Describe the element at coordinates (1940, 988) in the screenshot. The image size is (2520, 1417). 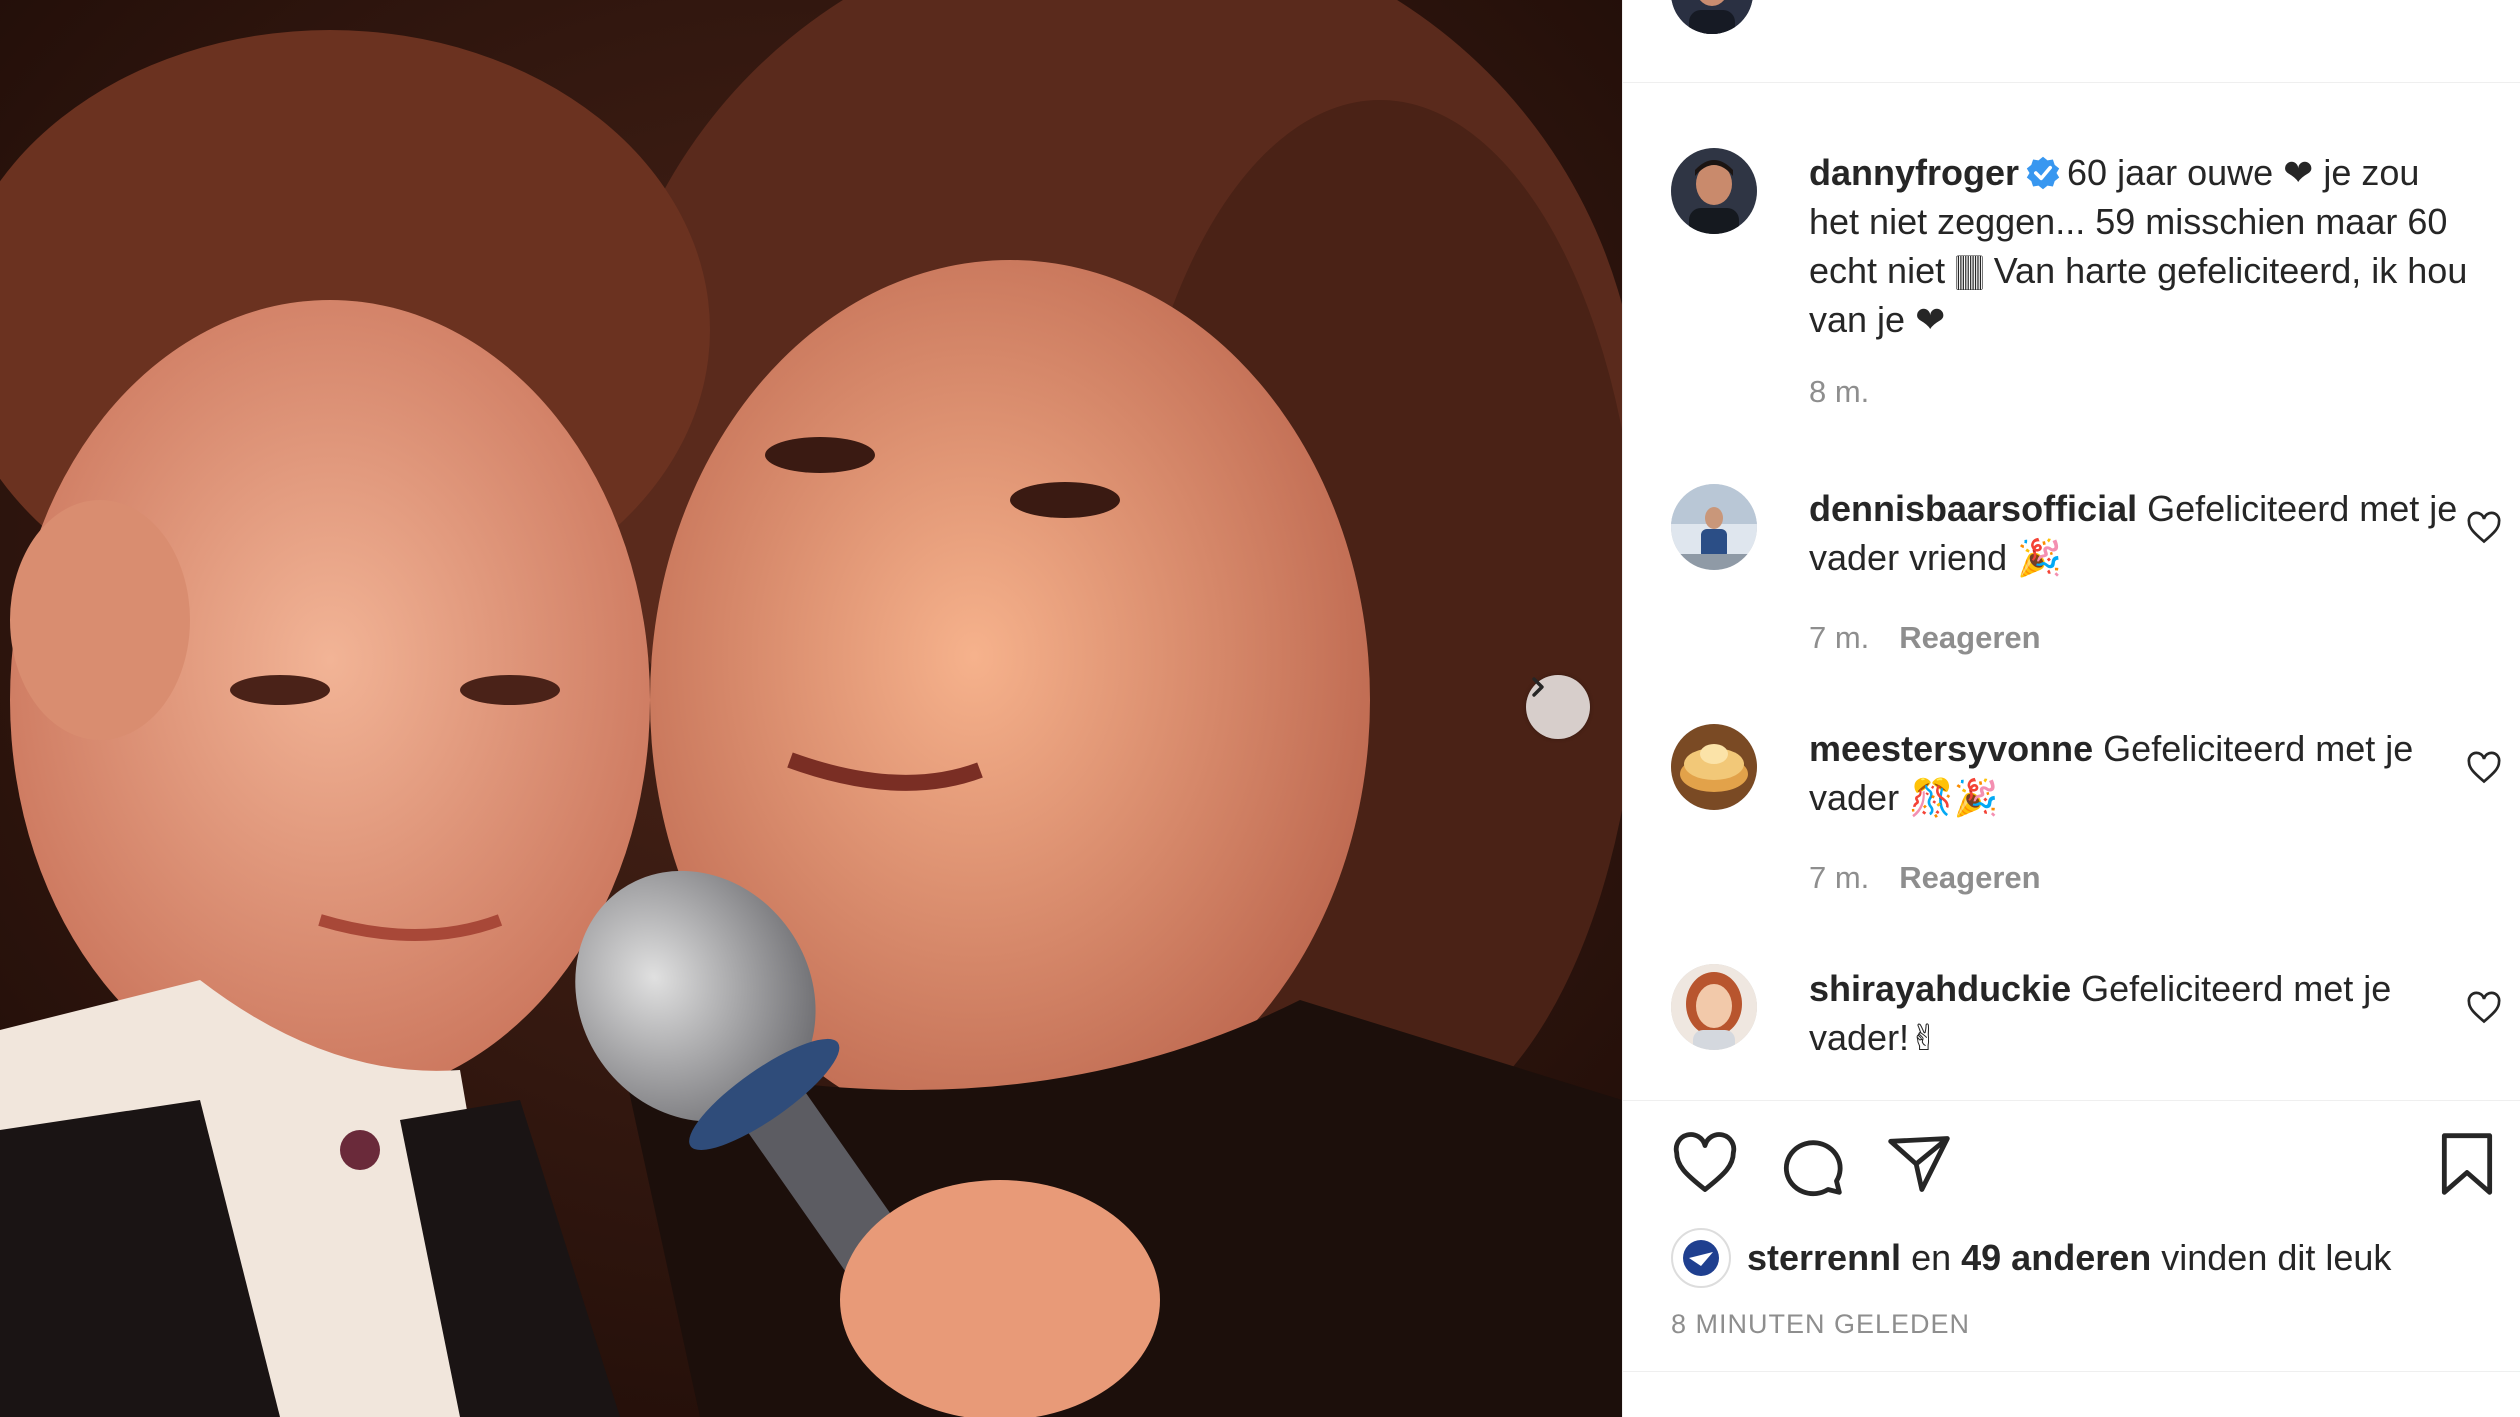
I see `comment-username: shirayahduckie` at that location.